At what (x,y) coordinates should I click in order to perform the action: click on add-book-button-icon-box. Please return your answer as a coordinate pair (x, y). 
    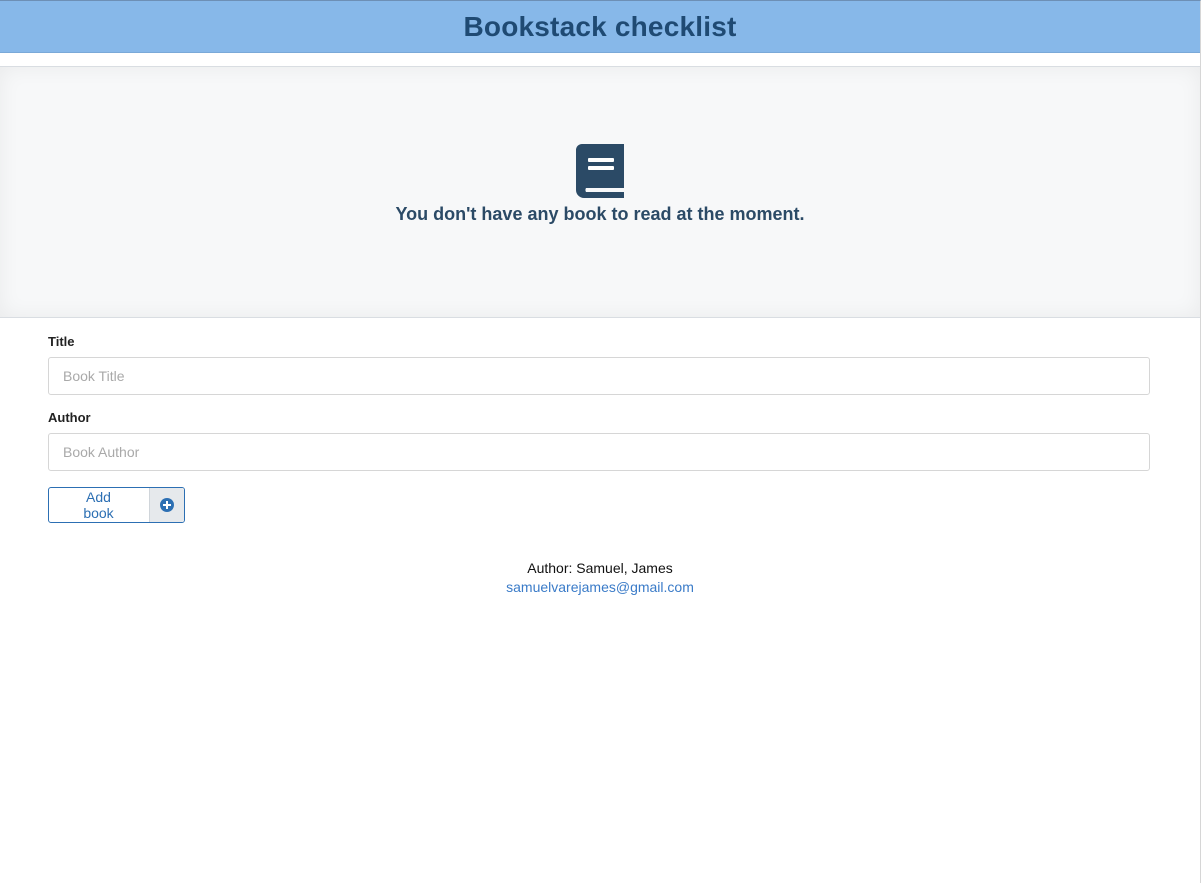
    Looking at the image, I should click on (166, 505).